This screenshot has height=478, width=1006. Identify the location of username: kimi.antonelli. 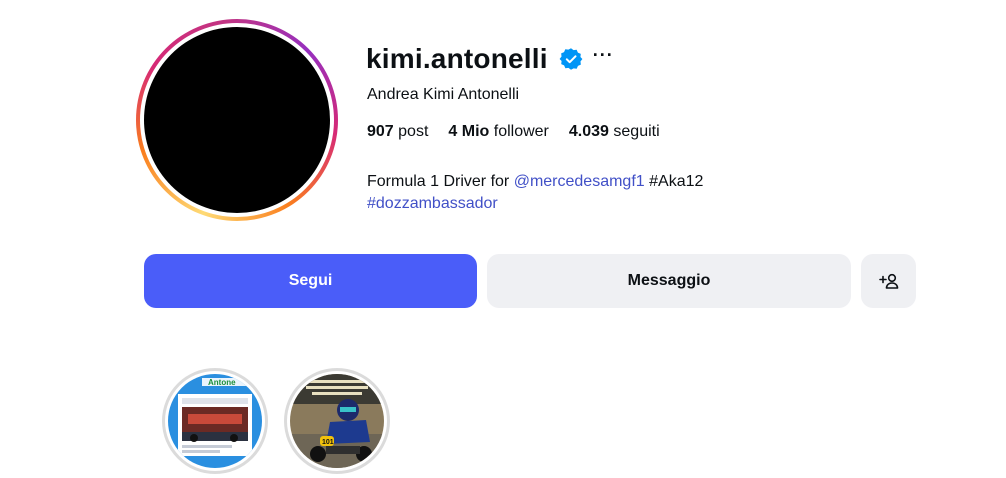
(457, 58).